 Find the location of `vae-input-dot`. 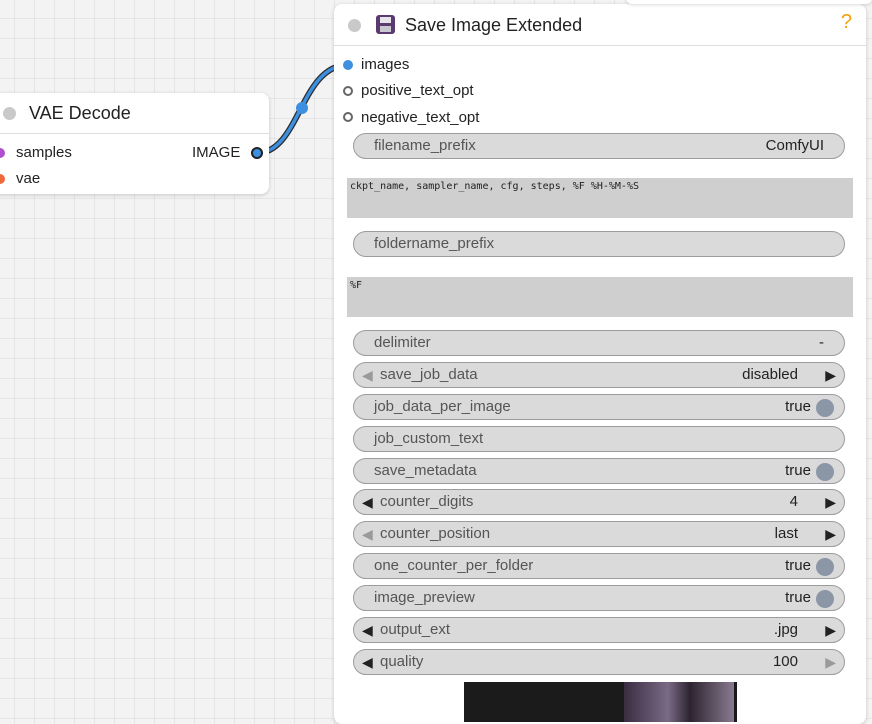

vae-input-dot is located at coordinates (2, 179).